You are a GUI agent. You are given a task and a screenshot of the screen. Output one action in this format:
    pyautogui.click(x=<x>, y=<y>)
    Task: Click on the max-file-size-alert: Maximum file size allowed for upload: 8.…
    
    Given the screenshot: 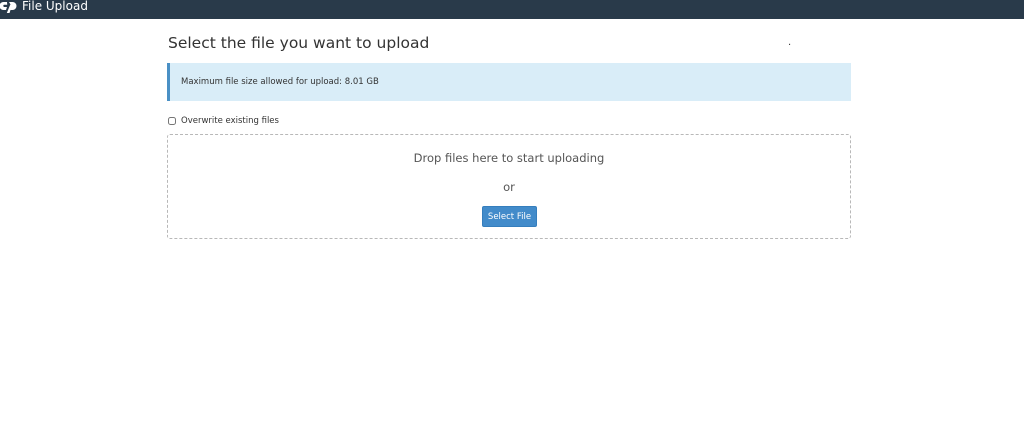 What is the action you would take?
    pyautogui.click(x=509, y=82)
    